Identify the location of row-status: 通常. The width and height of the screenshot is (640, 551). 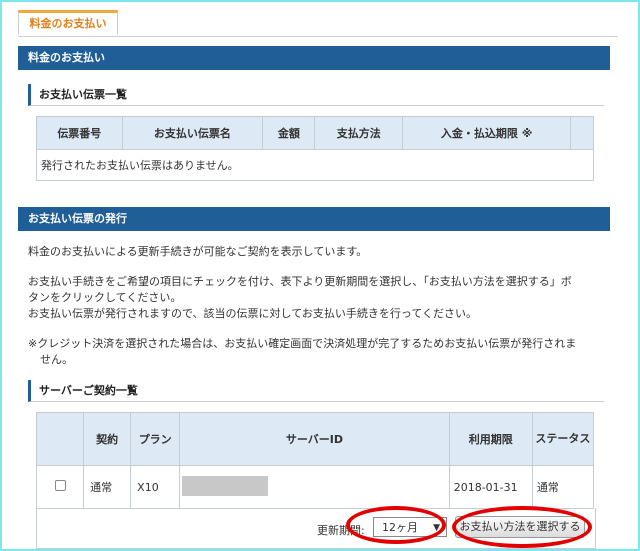
(563, 487).